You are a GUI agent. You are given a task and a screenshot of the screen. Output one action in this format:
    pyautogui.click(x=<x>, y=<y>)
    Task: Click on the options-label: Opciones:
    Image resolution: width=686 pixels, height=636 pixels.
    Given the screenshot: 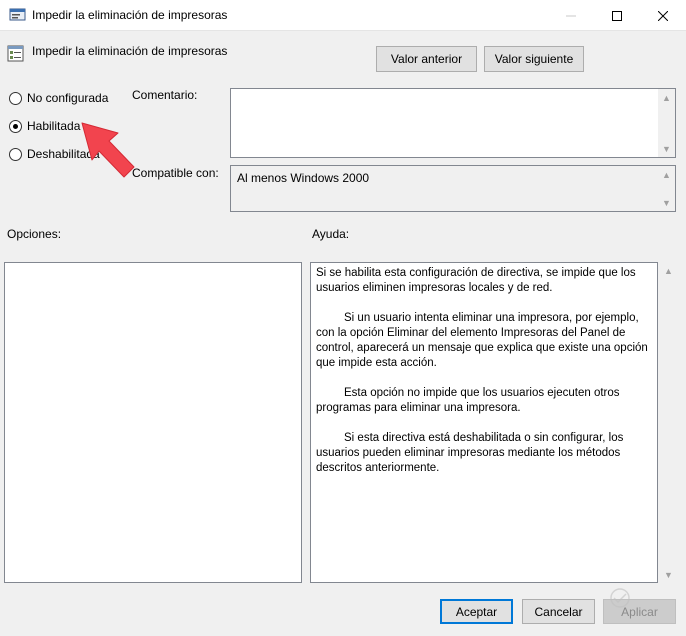 What is the action you would take?
    pyautogui.click(x=34, y=234)
    